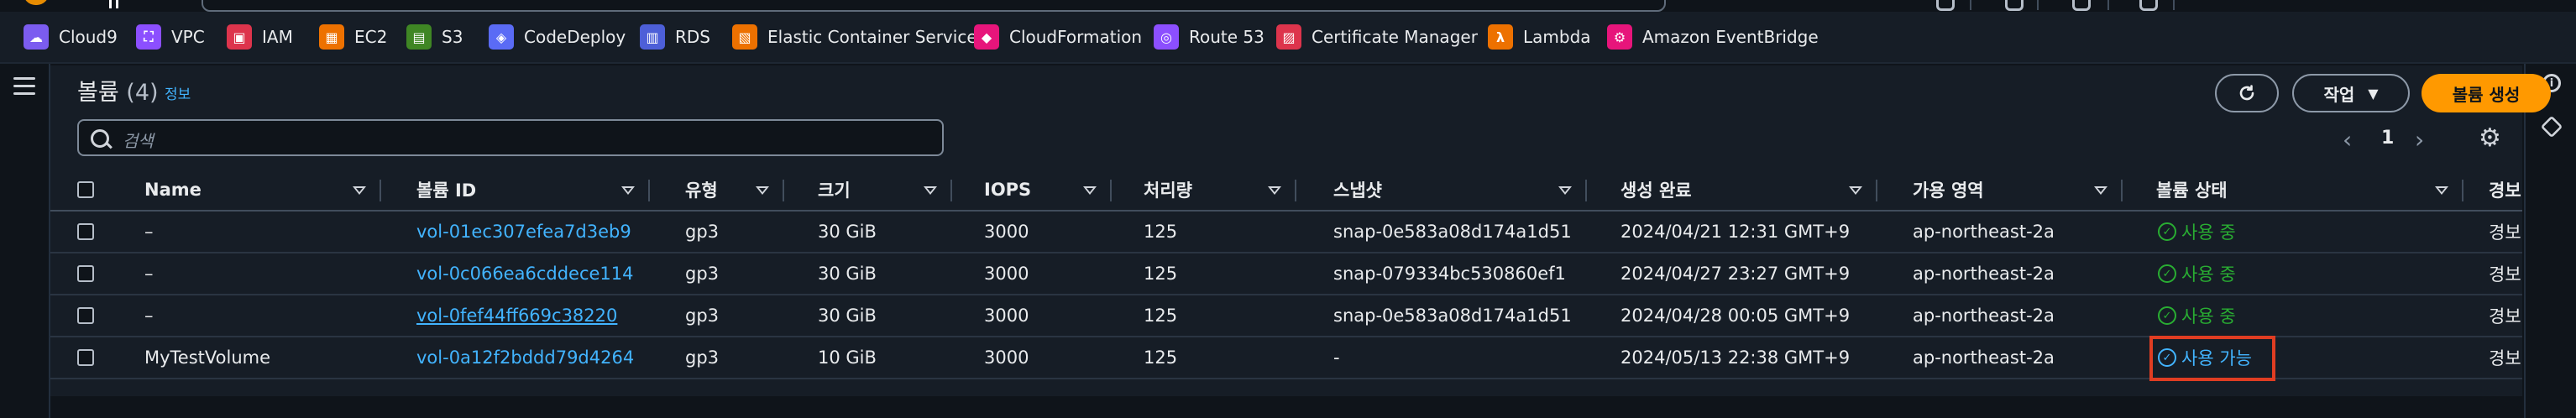 The width and height of the screenshot is (2576, 418). Describe the element at coordinates (737, 190) in the screenshot. I see `col-type-header: 유형` at that location.